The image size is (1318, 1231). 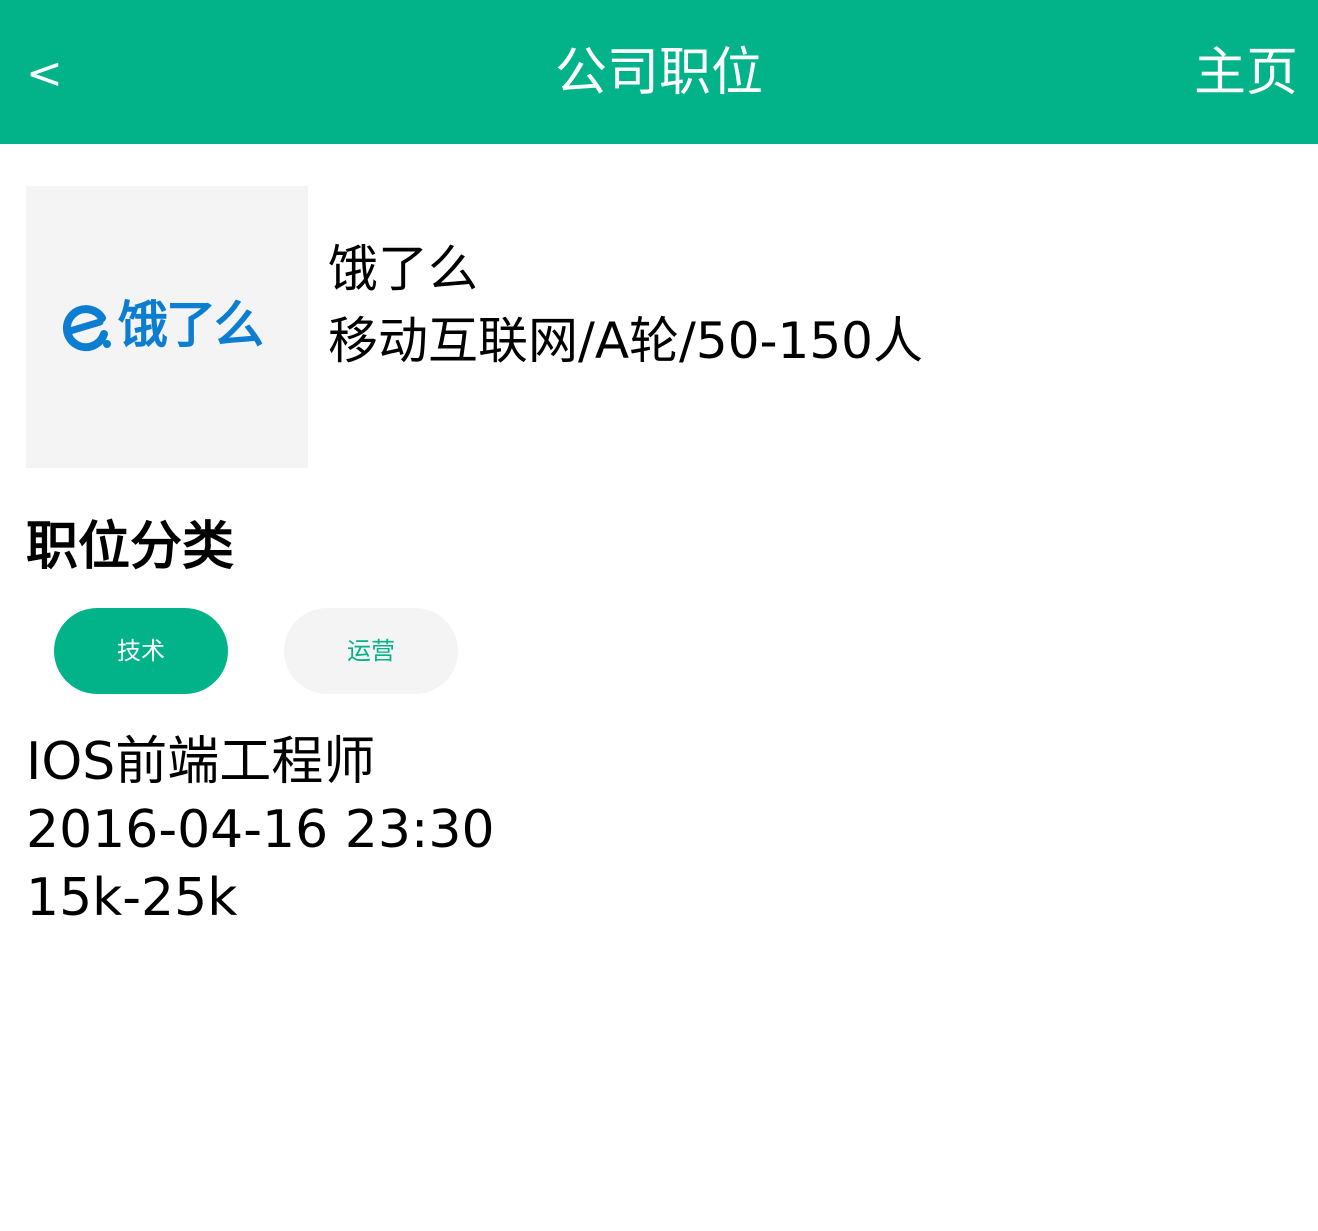 I want to click on page-title: 公司职位, so click(x=658, y=73).